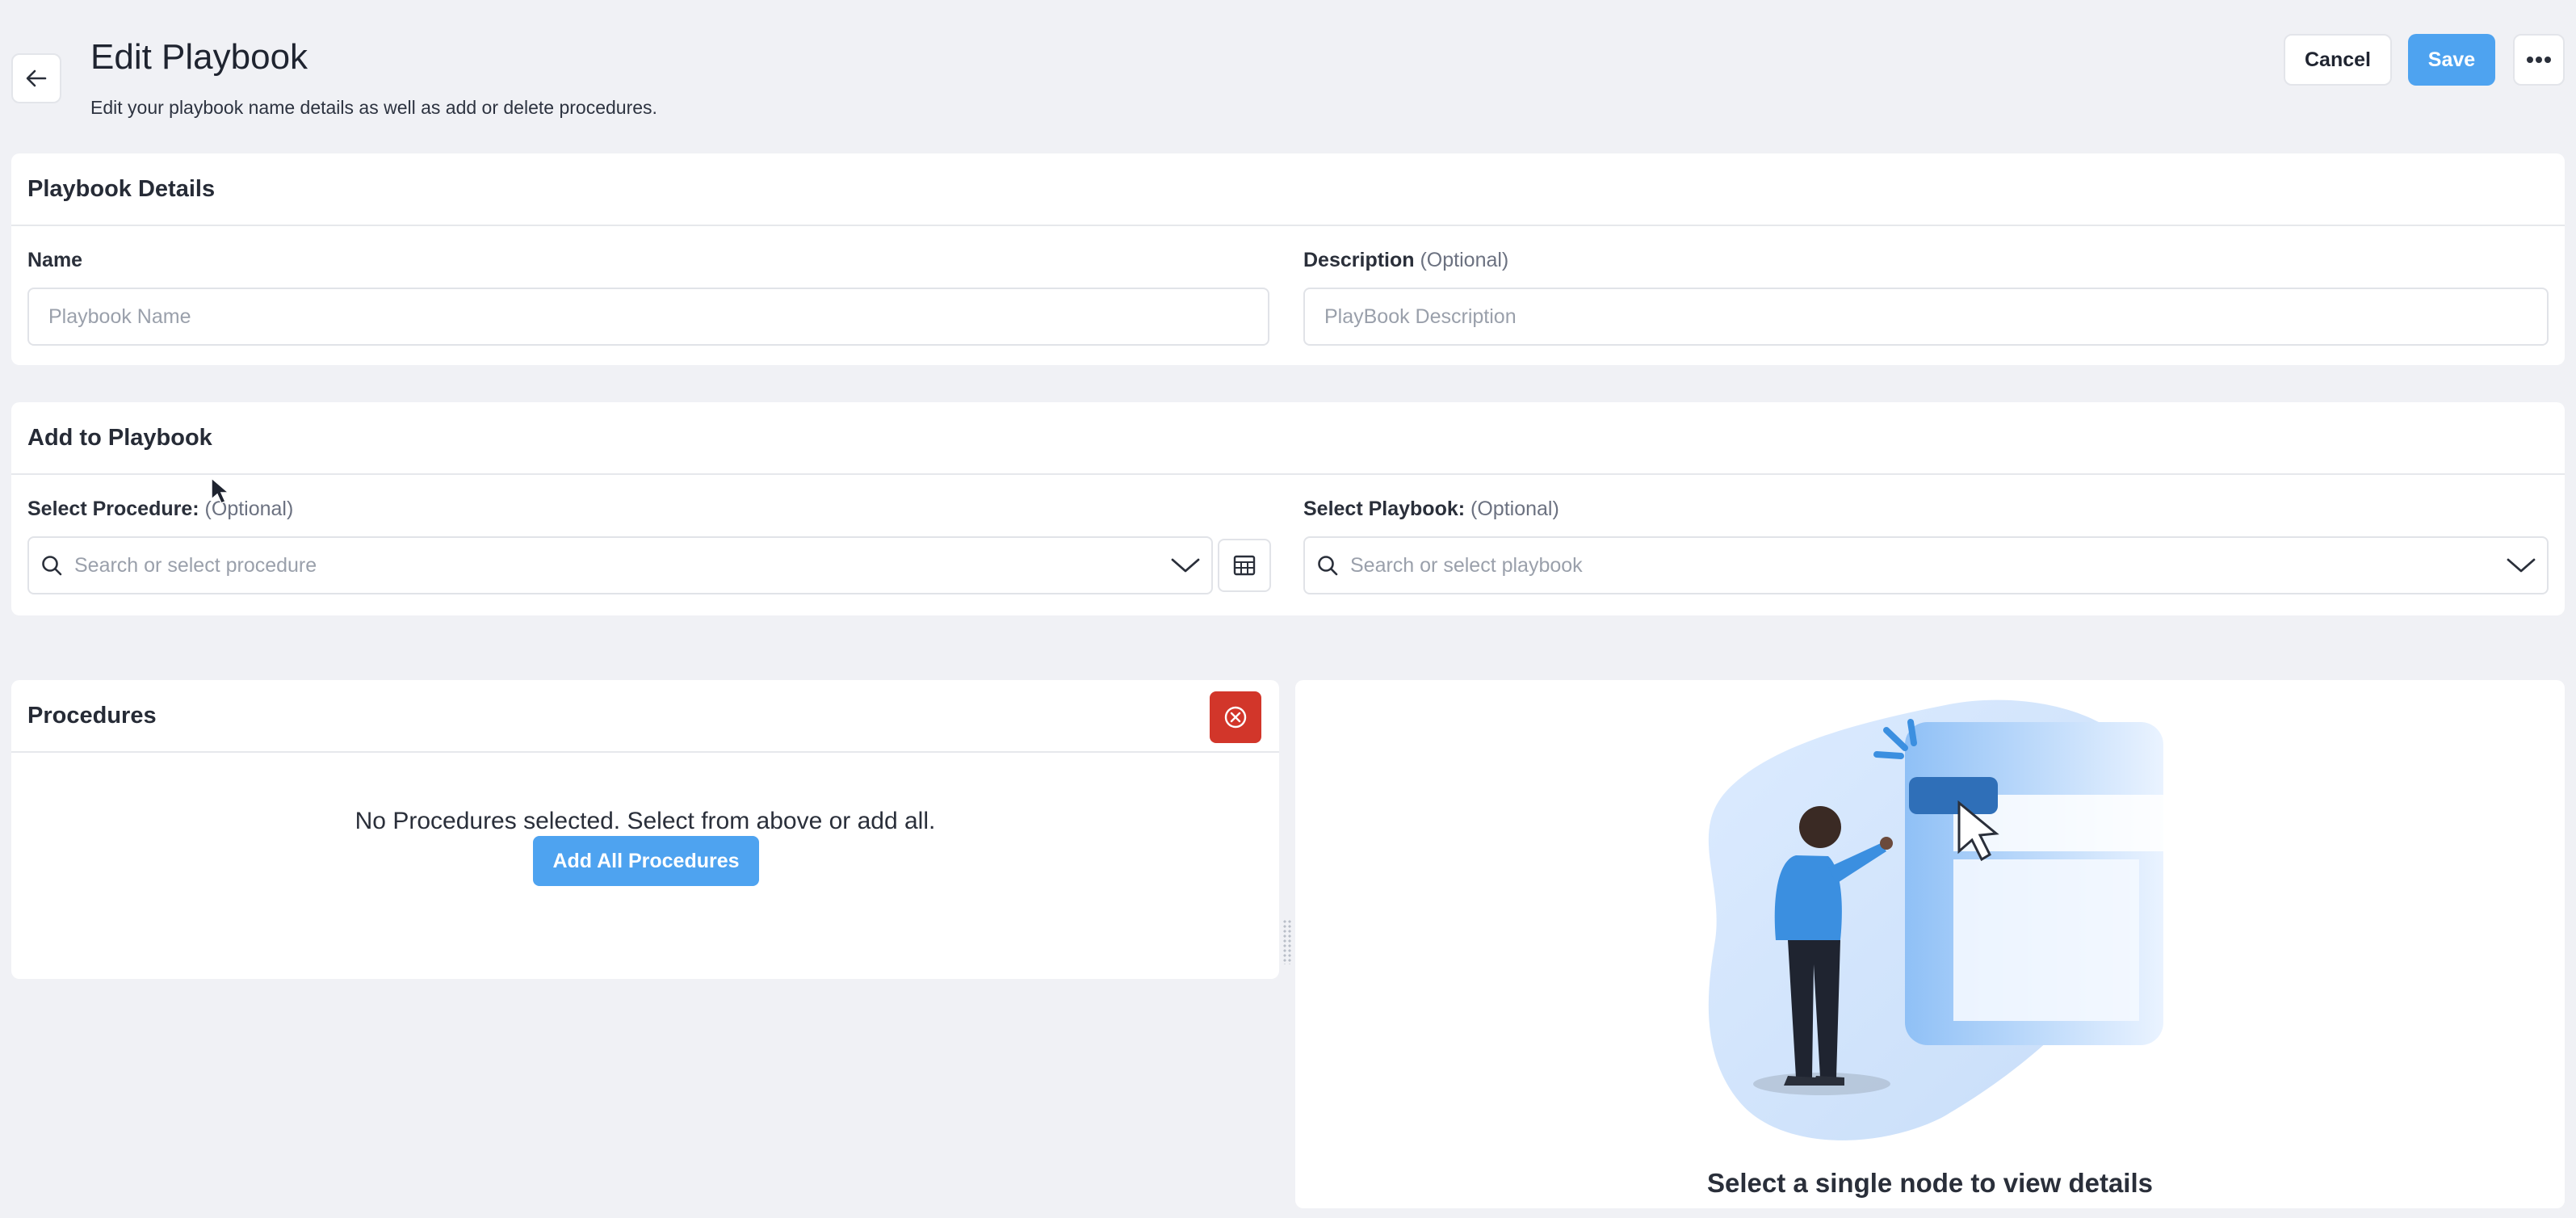 The width and height of the screenshot is (2576, 1218). What do you see at coordinates (1929, 1183) in the screenshot?
I see `details-empty-caption: Select a single node to view details` at bounding box center [1929, 1183].